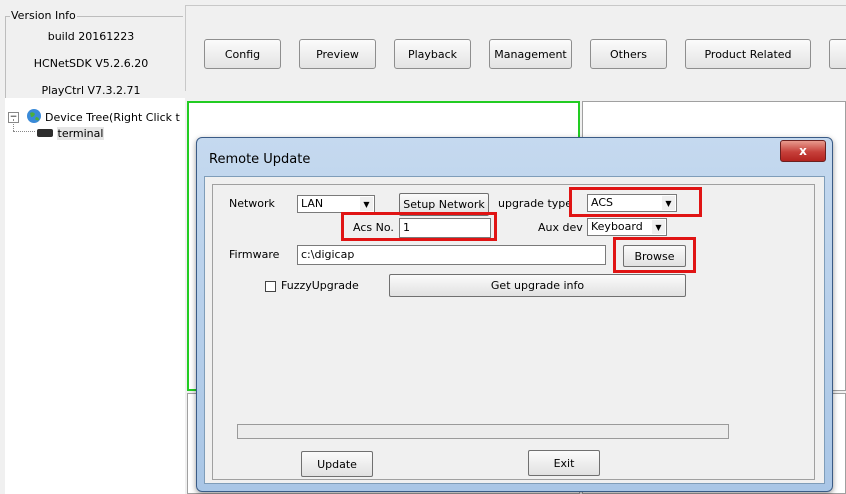  Describe the element at coordinates (112, 117) in the screenshot. I see `tree-root-label: Device Tree(Right Click t` at that location.